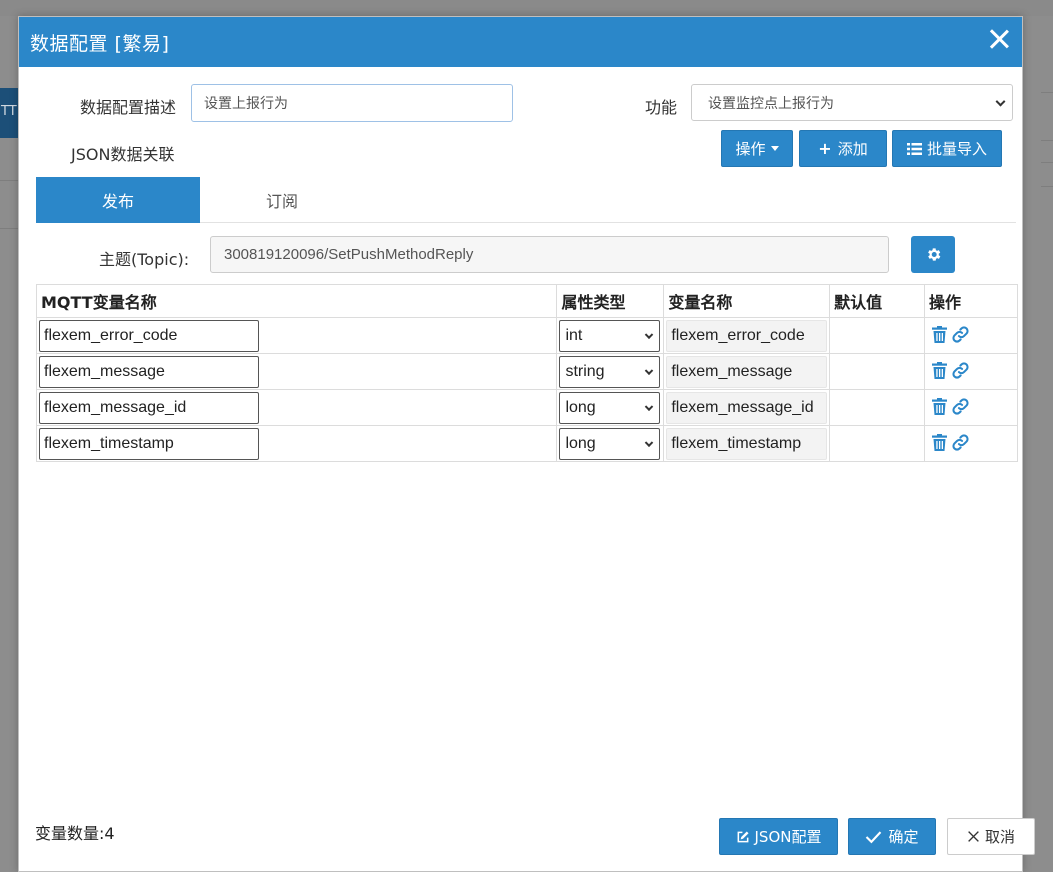 Image resolution: width=1053 pixels, height=872 pixels. I want to click on col-actions: 操作, so click(971, 301).